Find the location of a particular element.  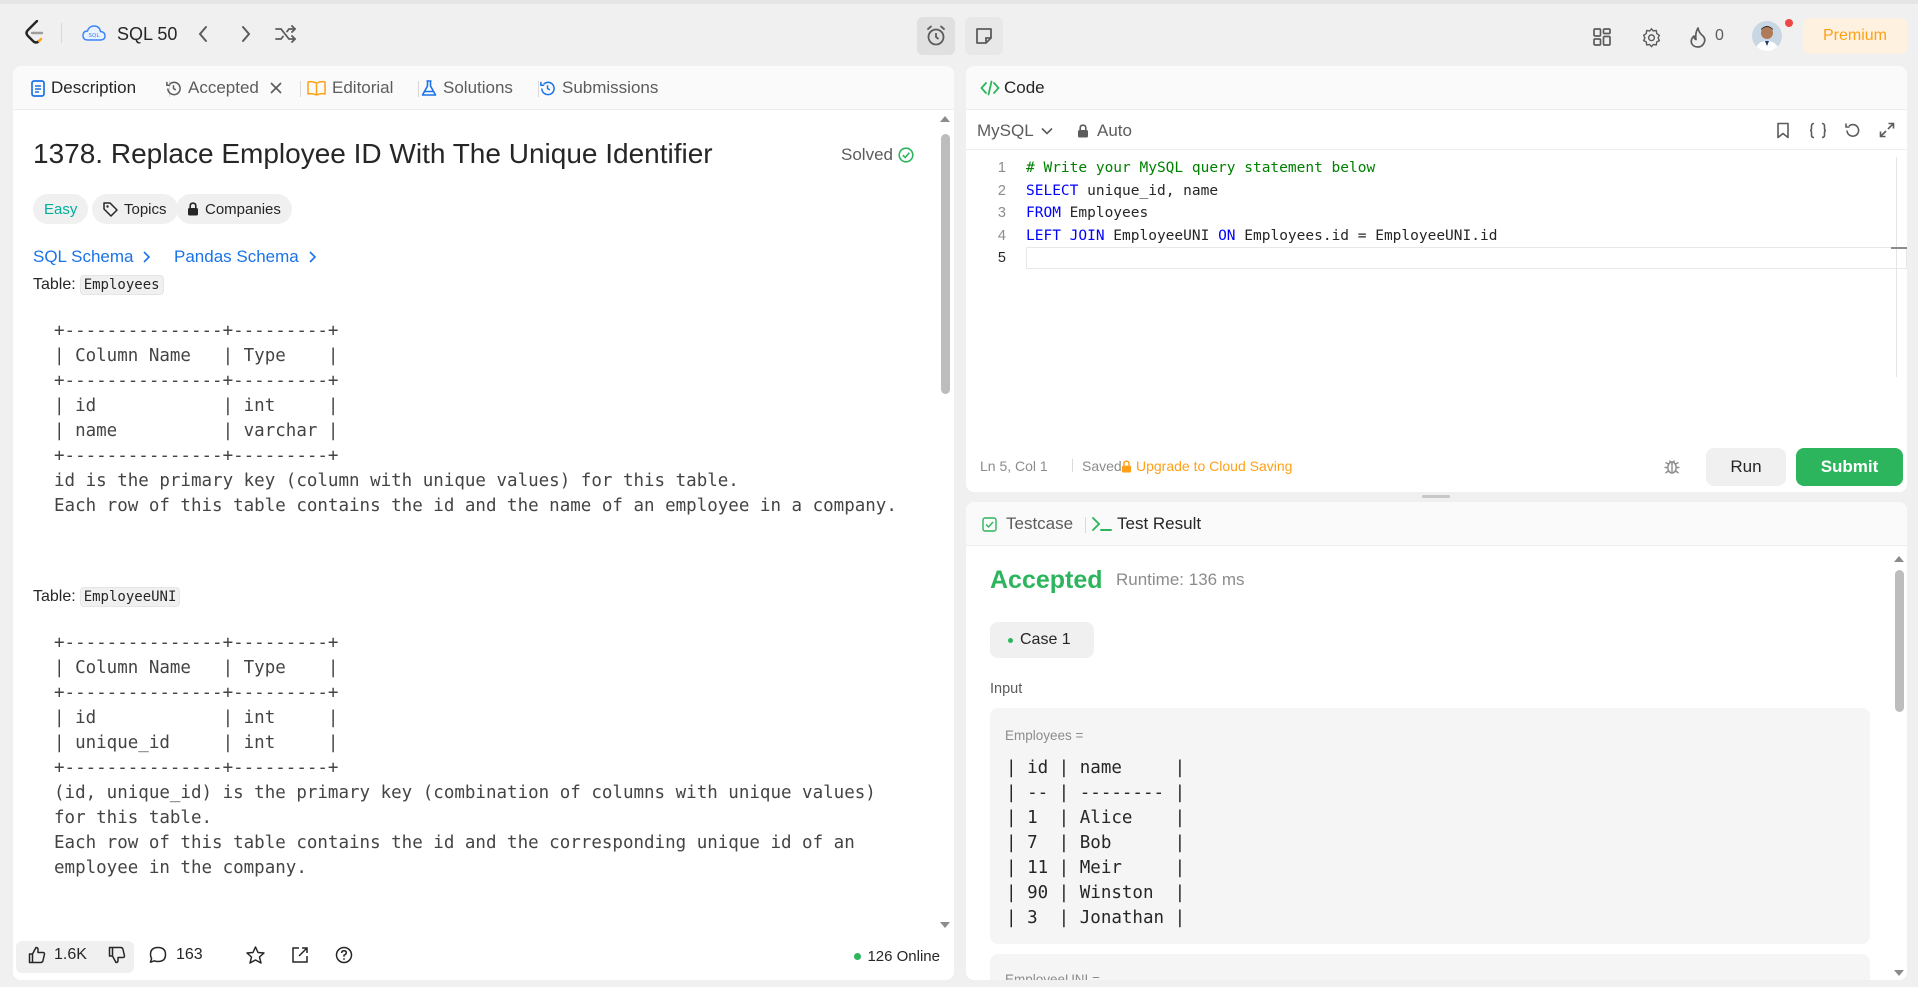

check-circle-icon is located at coordinates (906, 155).